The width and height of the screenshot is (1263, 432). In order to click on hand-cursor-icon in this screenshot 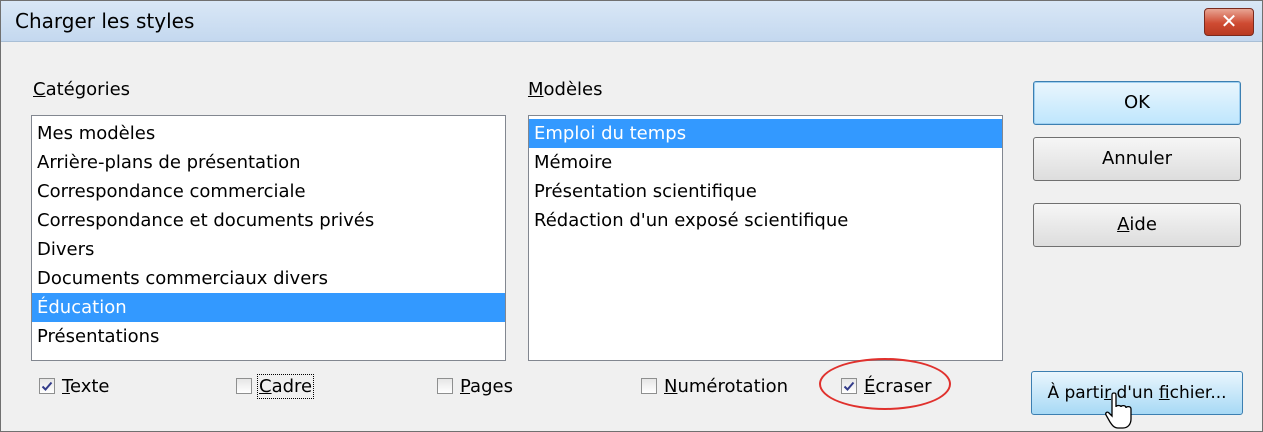, I will do `click(1118, 410)`.